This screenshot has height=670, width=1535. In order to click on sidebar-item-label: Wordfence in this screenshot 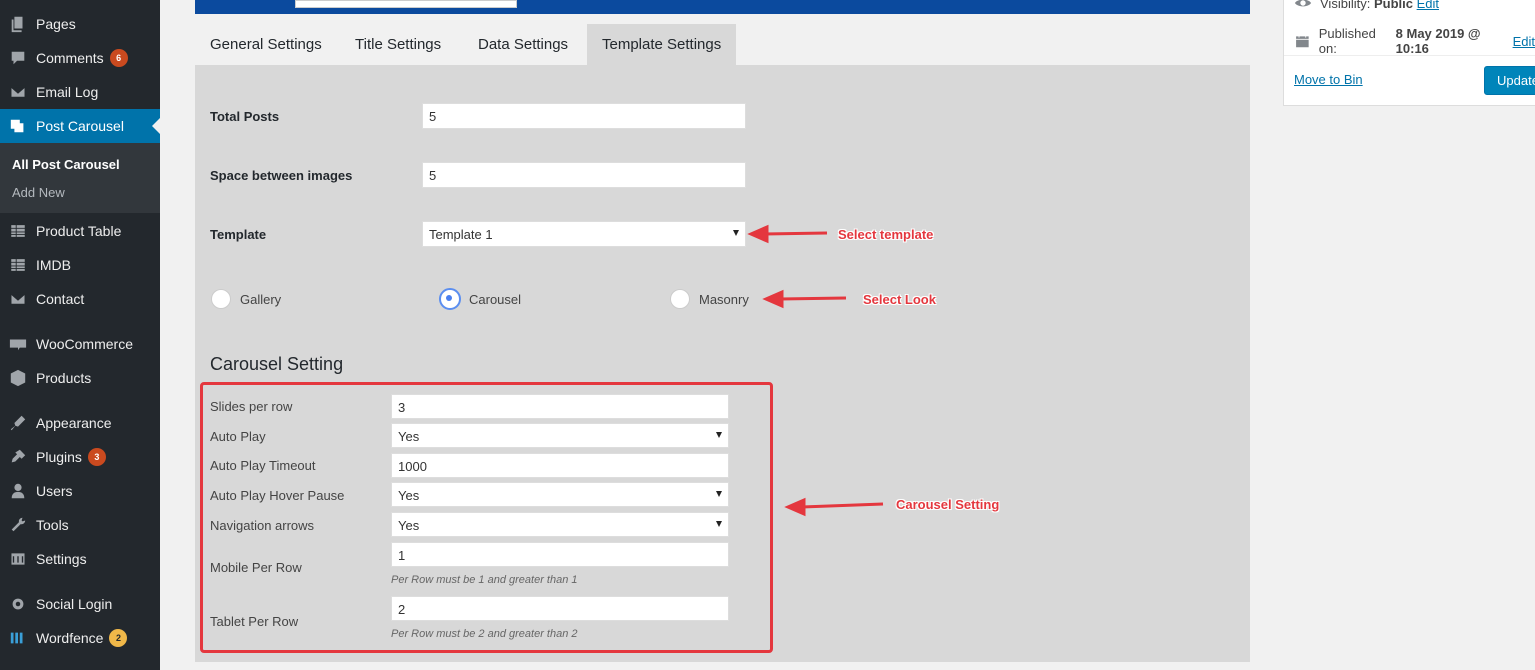, I will do `click(70, 638)`.